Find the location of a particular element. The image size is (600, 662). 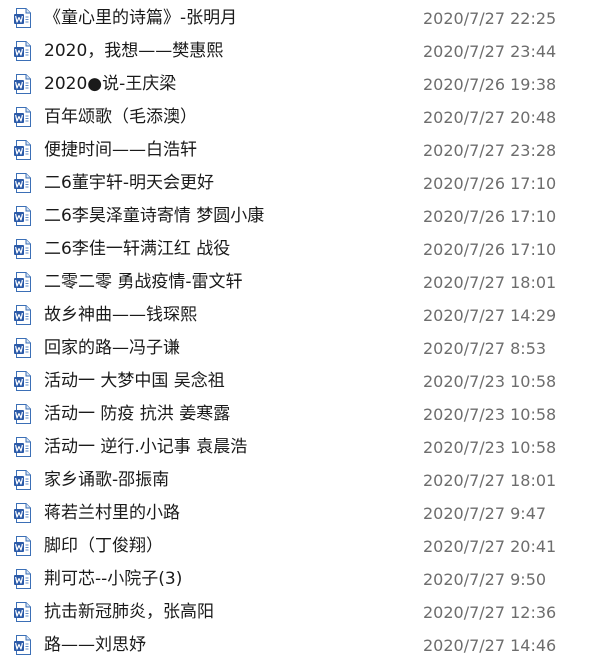

file-modified-date: 2020/7/27 23:44 is located at coordinates (490, 51).